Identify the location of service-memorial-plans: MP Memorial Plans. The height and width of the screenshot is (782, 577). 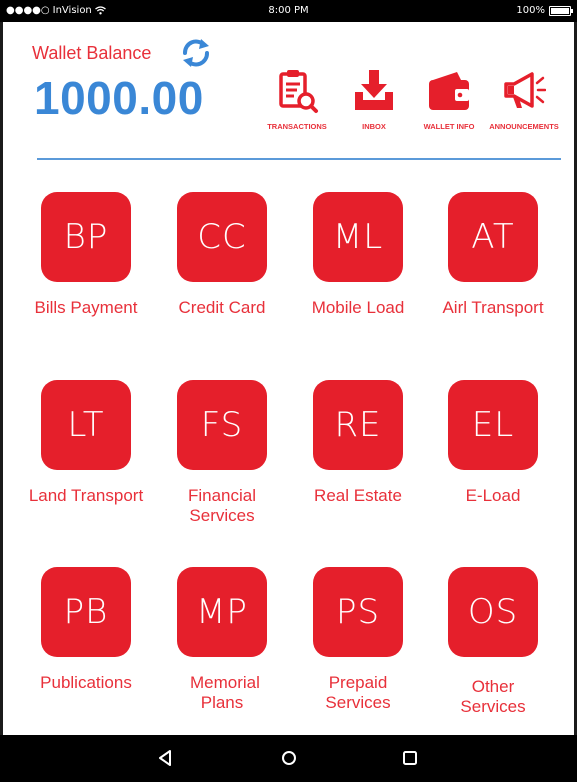
(222, 640).